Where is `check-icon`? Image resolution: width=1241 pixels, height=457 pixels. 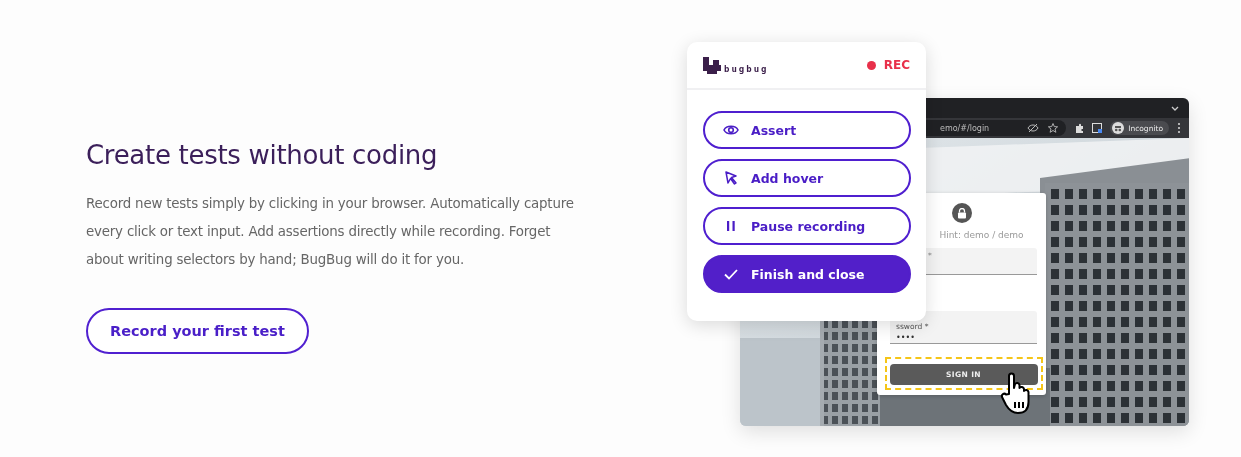 check-icon is located at coordinates (731, 274).